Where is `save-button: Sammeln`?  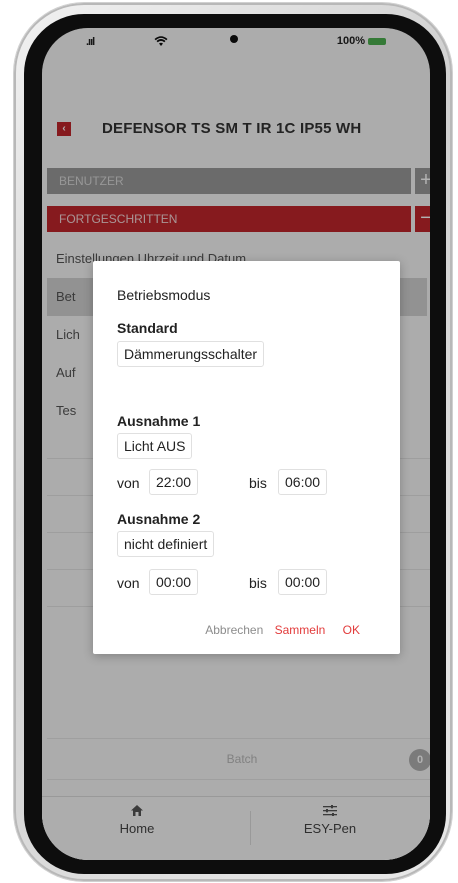 save-button: Sammeln is located at coordinates (300, 630).